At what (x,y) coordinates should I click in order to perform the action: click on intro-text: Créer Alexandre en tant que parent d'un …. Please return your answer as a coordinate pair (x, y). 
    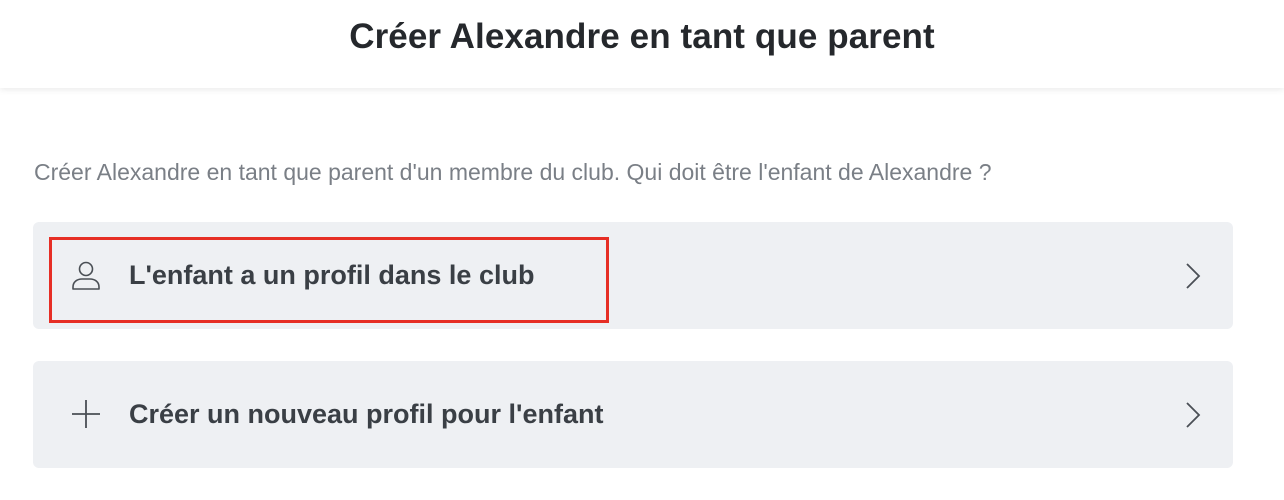
    Looking at the image, I should click on (513, 172).